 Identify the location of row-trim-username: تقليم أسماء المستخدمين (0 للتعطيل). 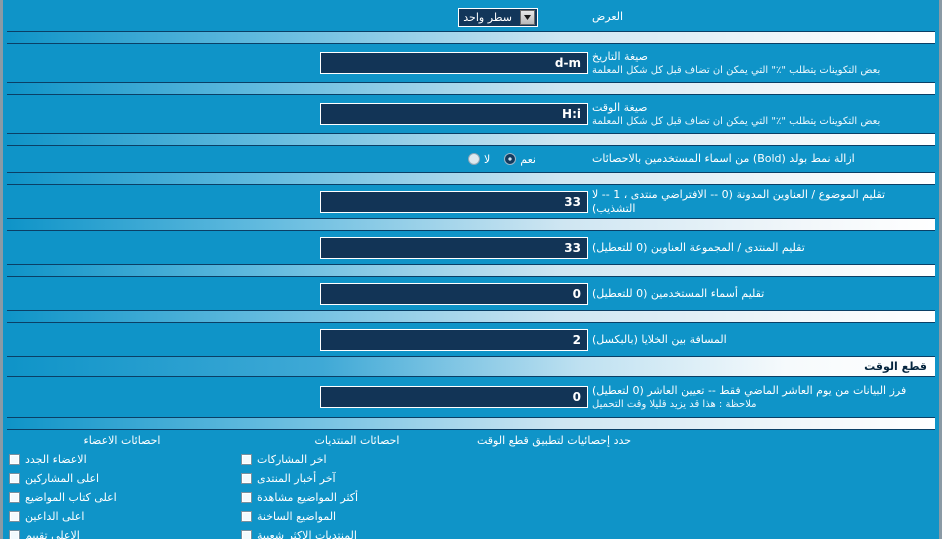
(471, 293).